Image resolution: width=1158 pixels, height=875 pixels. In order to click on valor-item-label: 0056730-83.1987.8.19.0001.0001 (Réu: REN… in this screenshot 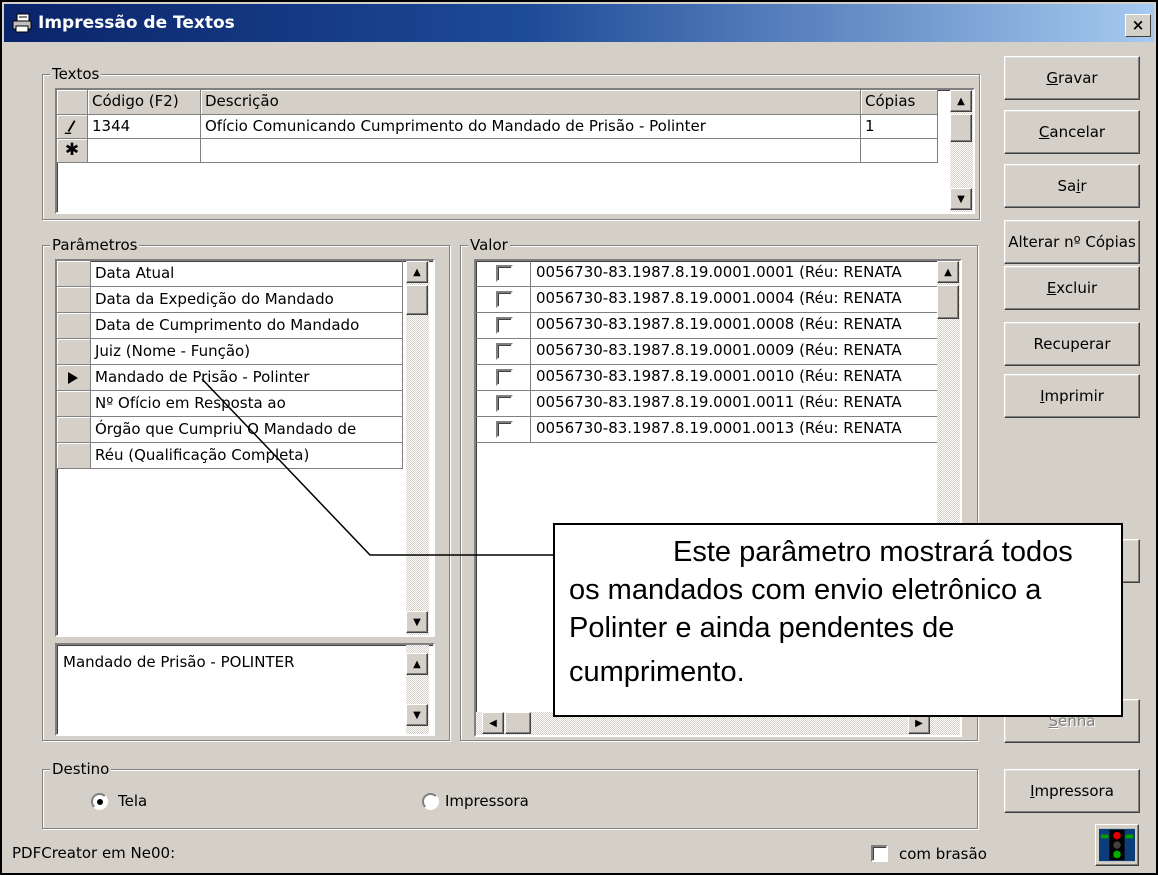, I will do `click(719, 272)`.